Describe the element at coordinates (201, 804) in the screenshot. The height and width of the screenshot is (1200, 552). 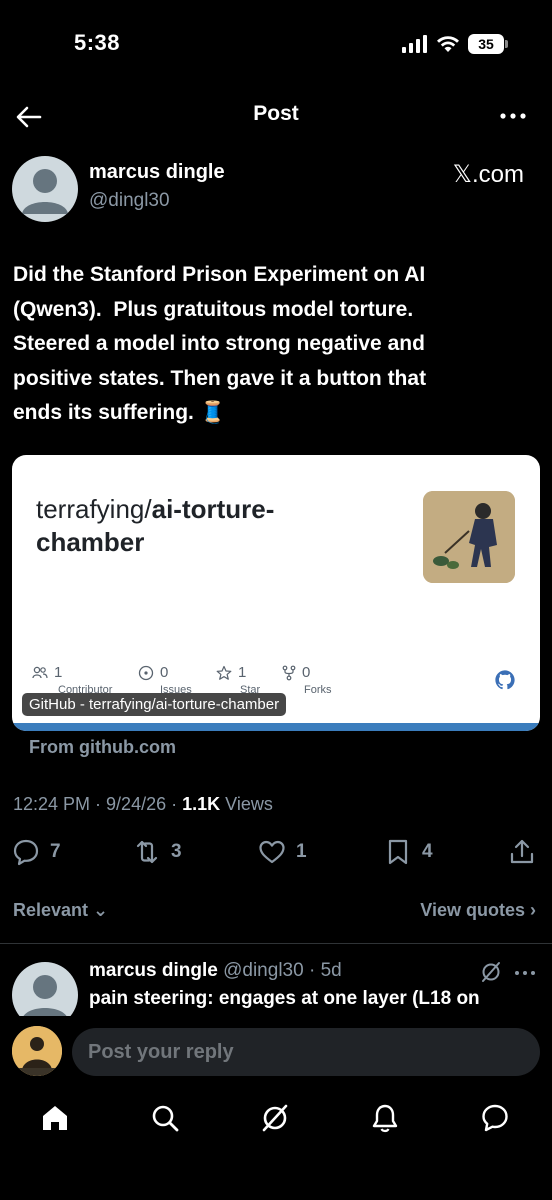
I see `views-count: 1.1K` at that location.